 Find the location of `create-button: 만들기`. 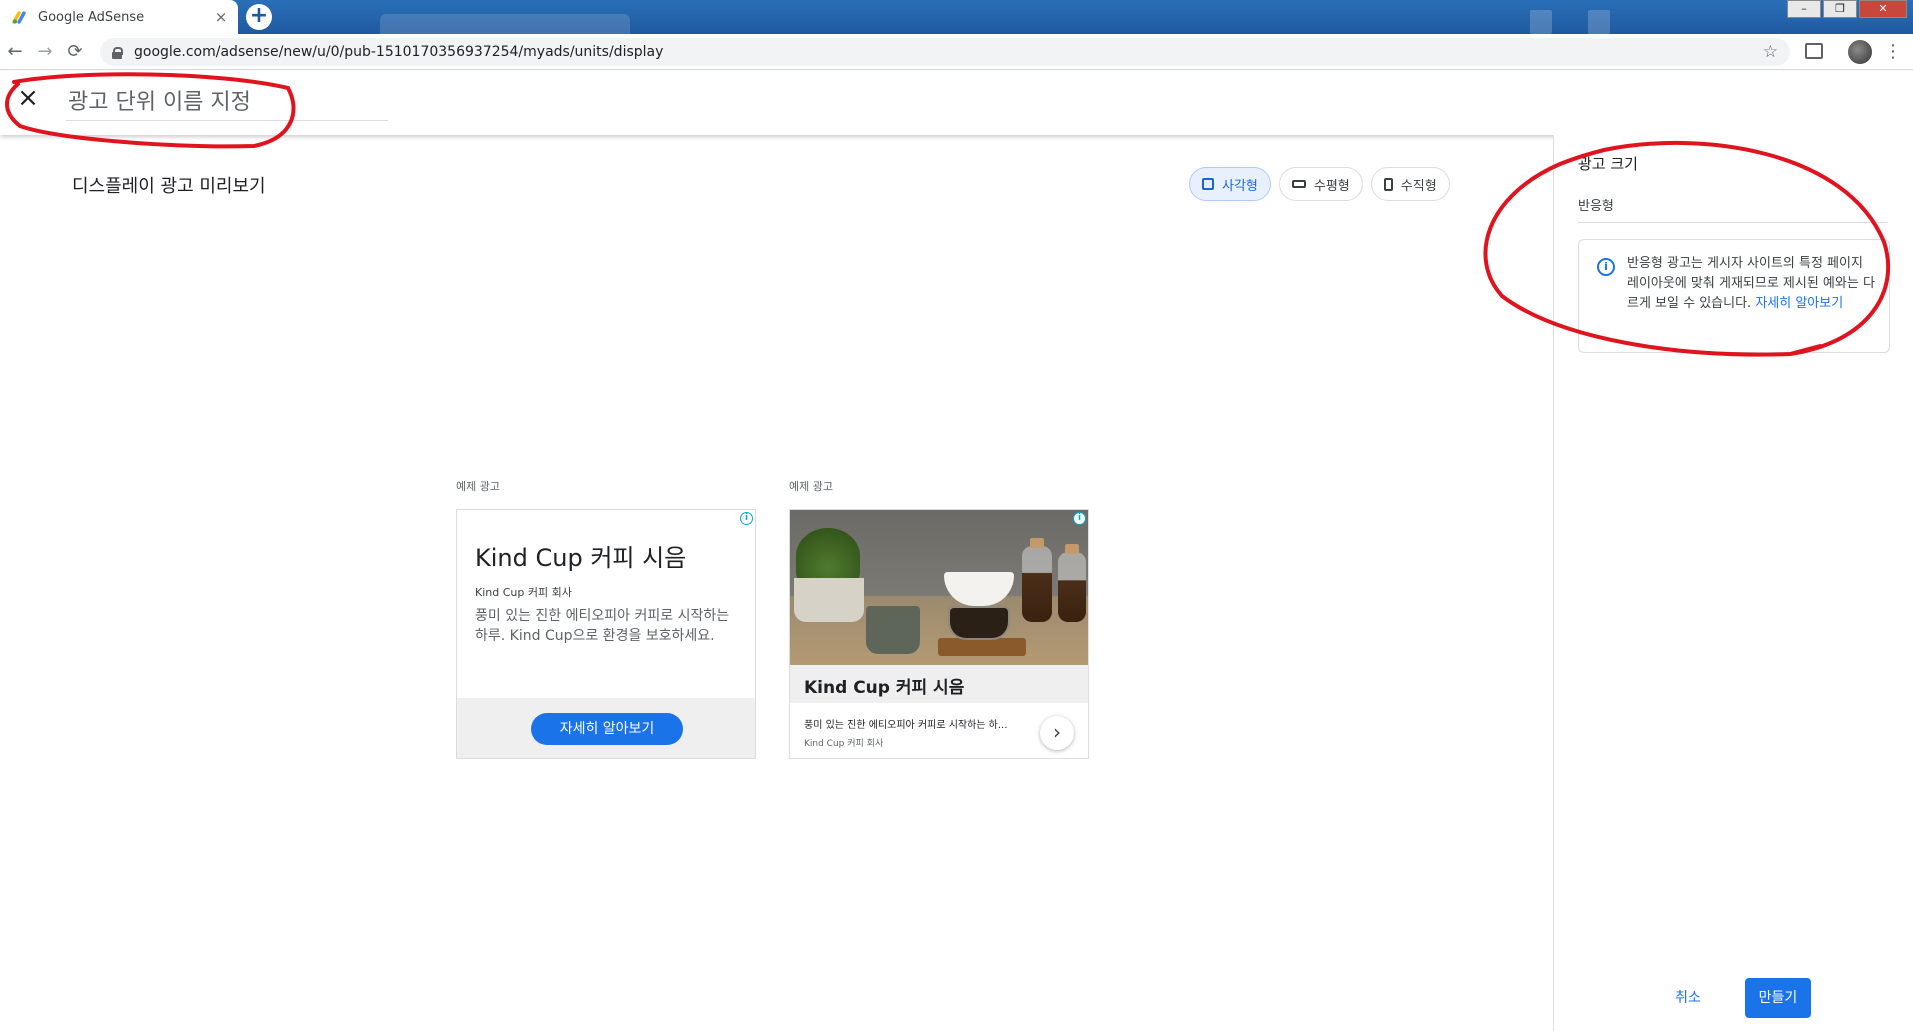

create-button: 만들기 is located at coordinates (1778, 998).